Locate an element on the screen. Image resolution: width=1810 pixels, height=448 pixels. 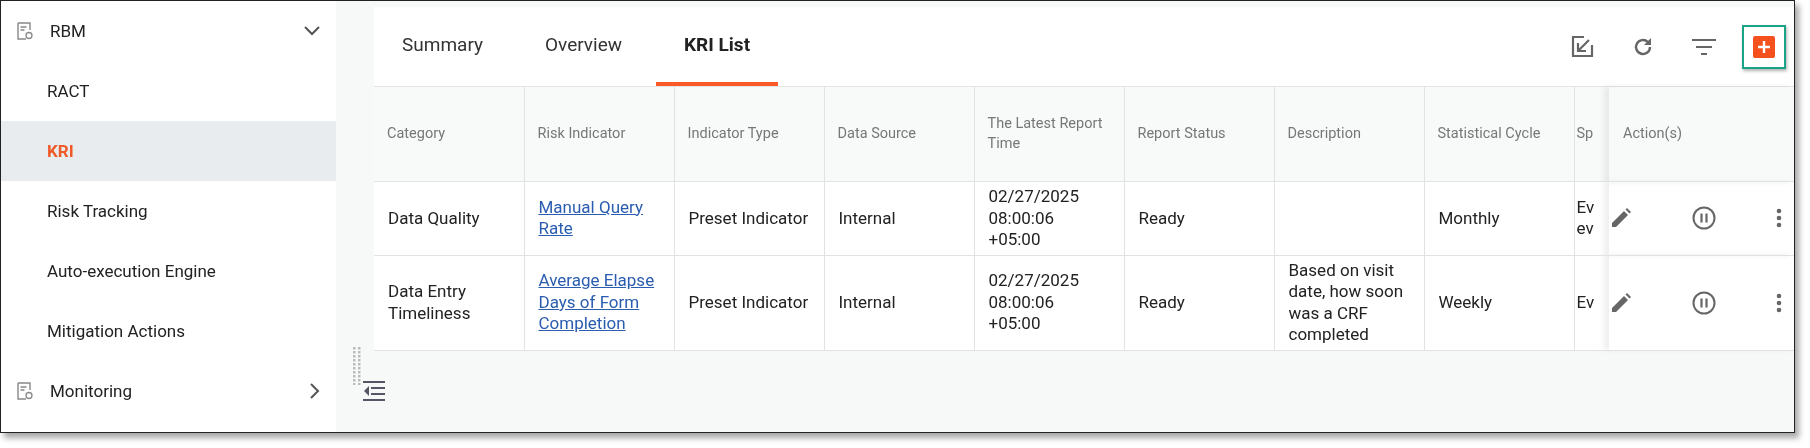
risk-indicator-link: Average Elapse Days of Form Completion is located at coordinates (599, 302).